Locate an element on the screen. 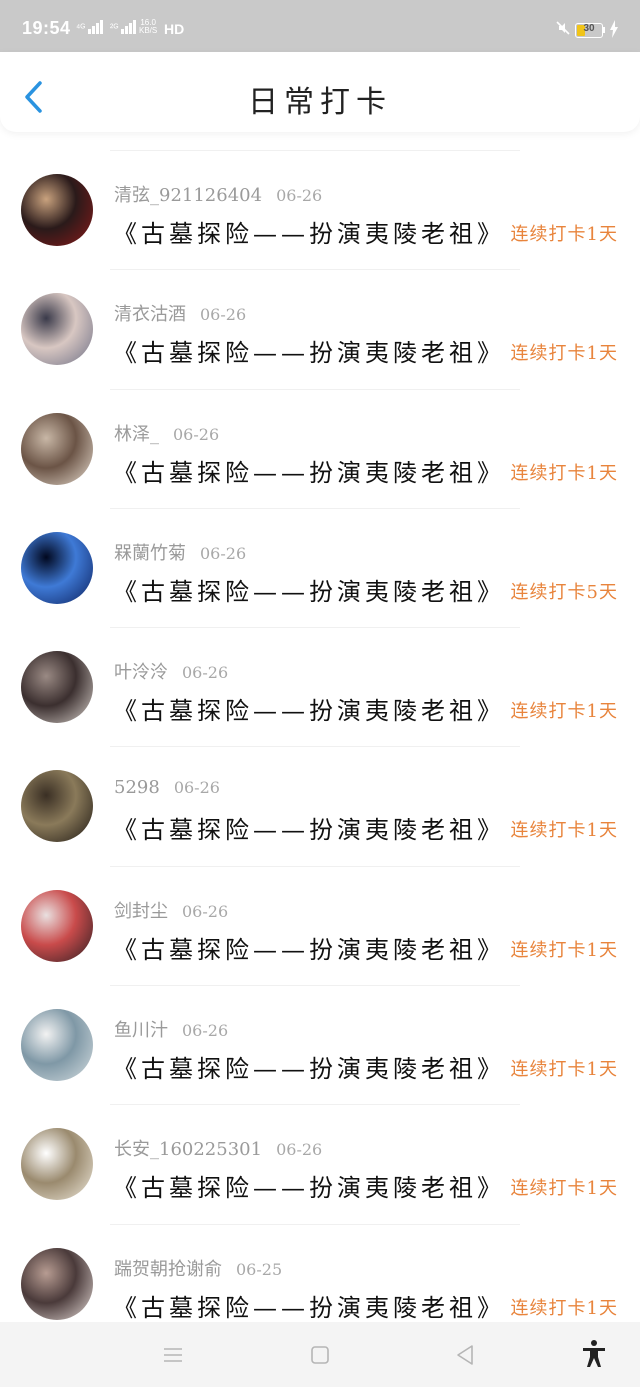 This screenshot has height=1387, width=640. username: 清弦_921126404 is located at coordinates (188, 195).